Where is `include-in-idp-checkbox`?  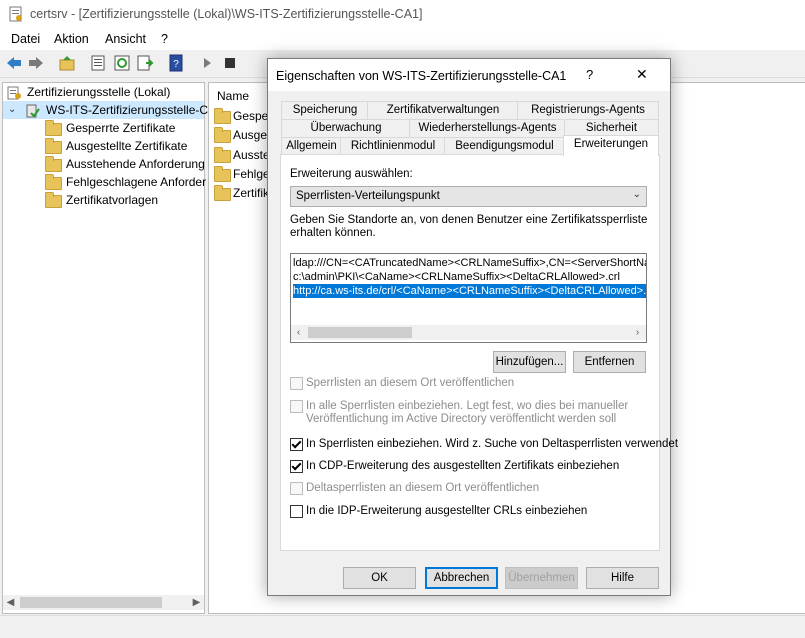 include-in-idp-checkbox is located at coordinates (296, 511).